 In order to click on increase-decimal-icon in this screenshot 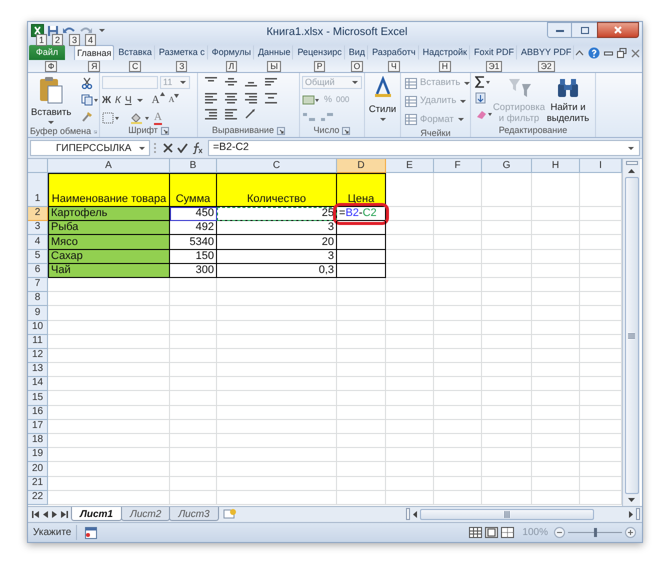, I will do `click(309, 116)`.